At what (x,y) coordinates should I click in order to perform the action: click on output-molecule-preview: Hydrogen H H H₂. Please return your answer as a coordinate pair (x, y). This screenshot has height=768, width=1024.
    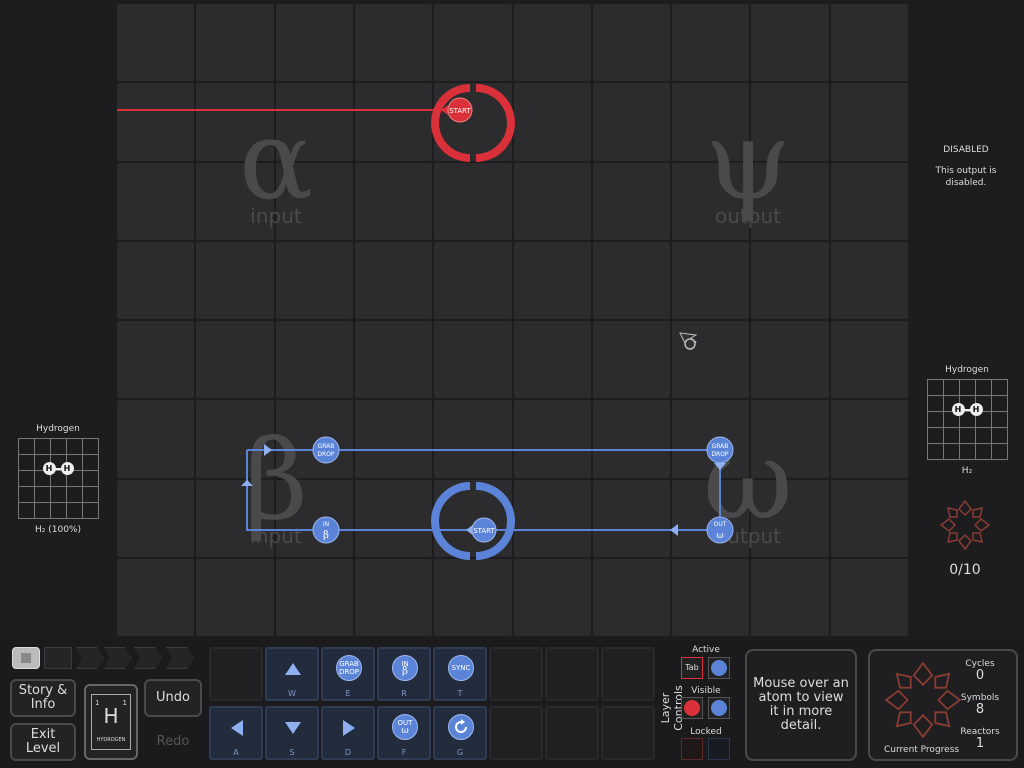
    Looking at the image, I should click on (967, 420).